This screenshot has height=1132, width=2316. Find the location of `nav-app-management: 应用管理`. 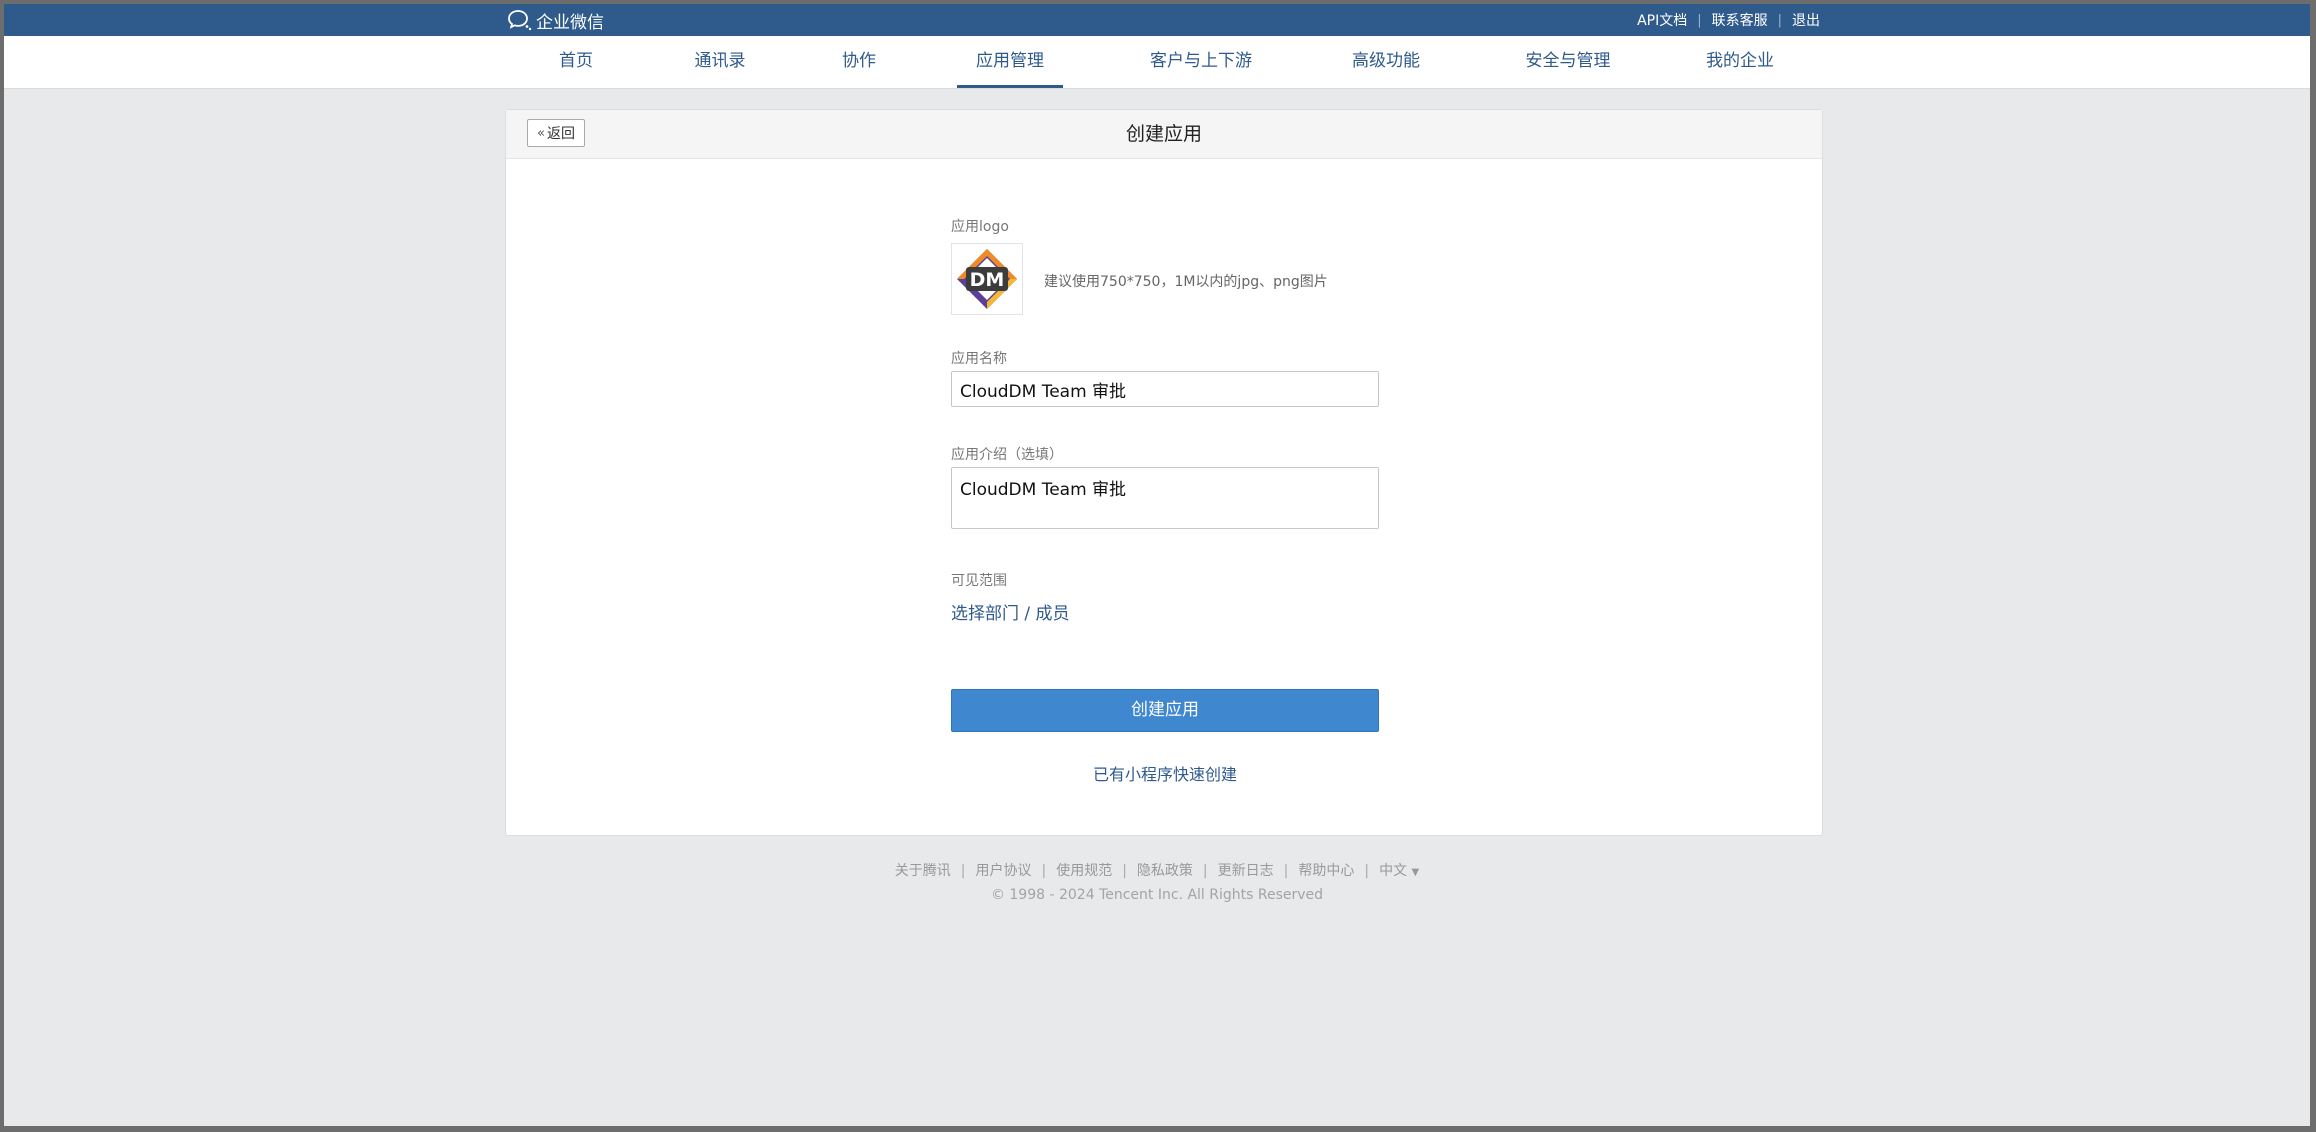

nav-app-management: 应用管理 is located at coordinates (1010, 62).